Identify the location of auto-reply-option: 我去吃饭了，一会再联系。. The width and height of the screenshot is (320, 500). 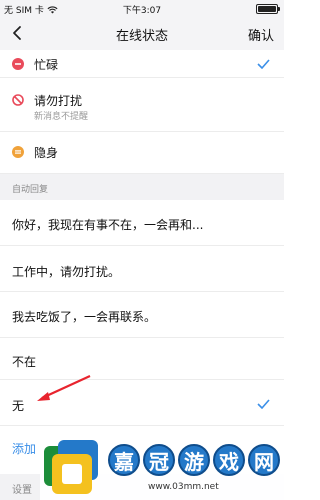
(142, 315).